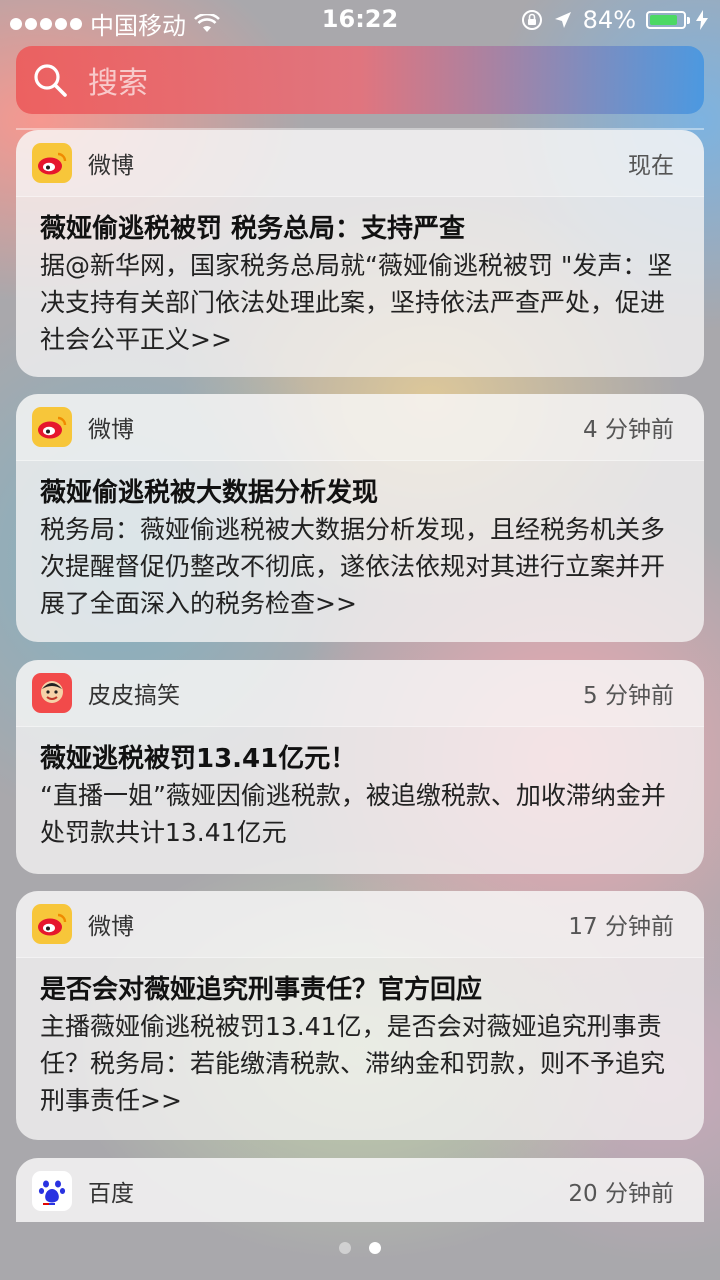  Describe the element at coordinates (360, 1248) in the screenshot. I see `page-indicator` at that location.